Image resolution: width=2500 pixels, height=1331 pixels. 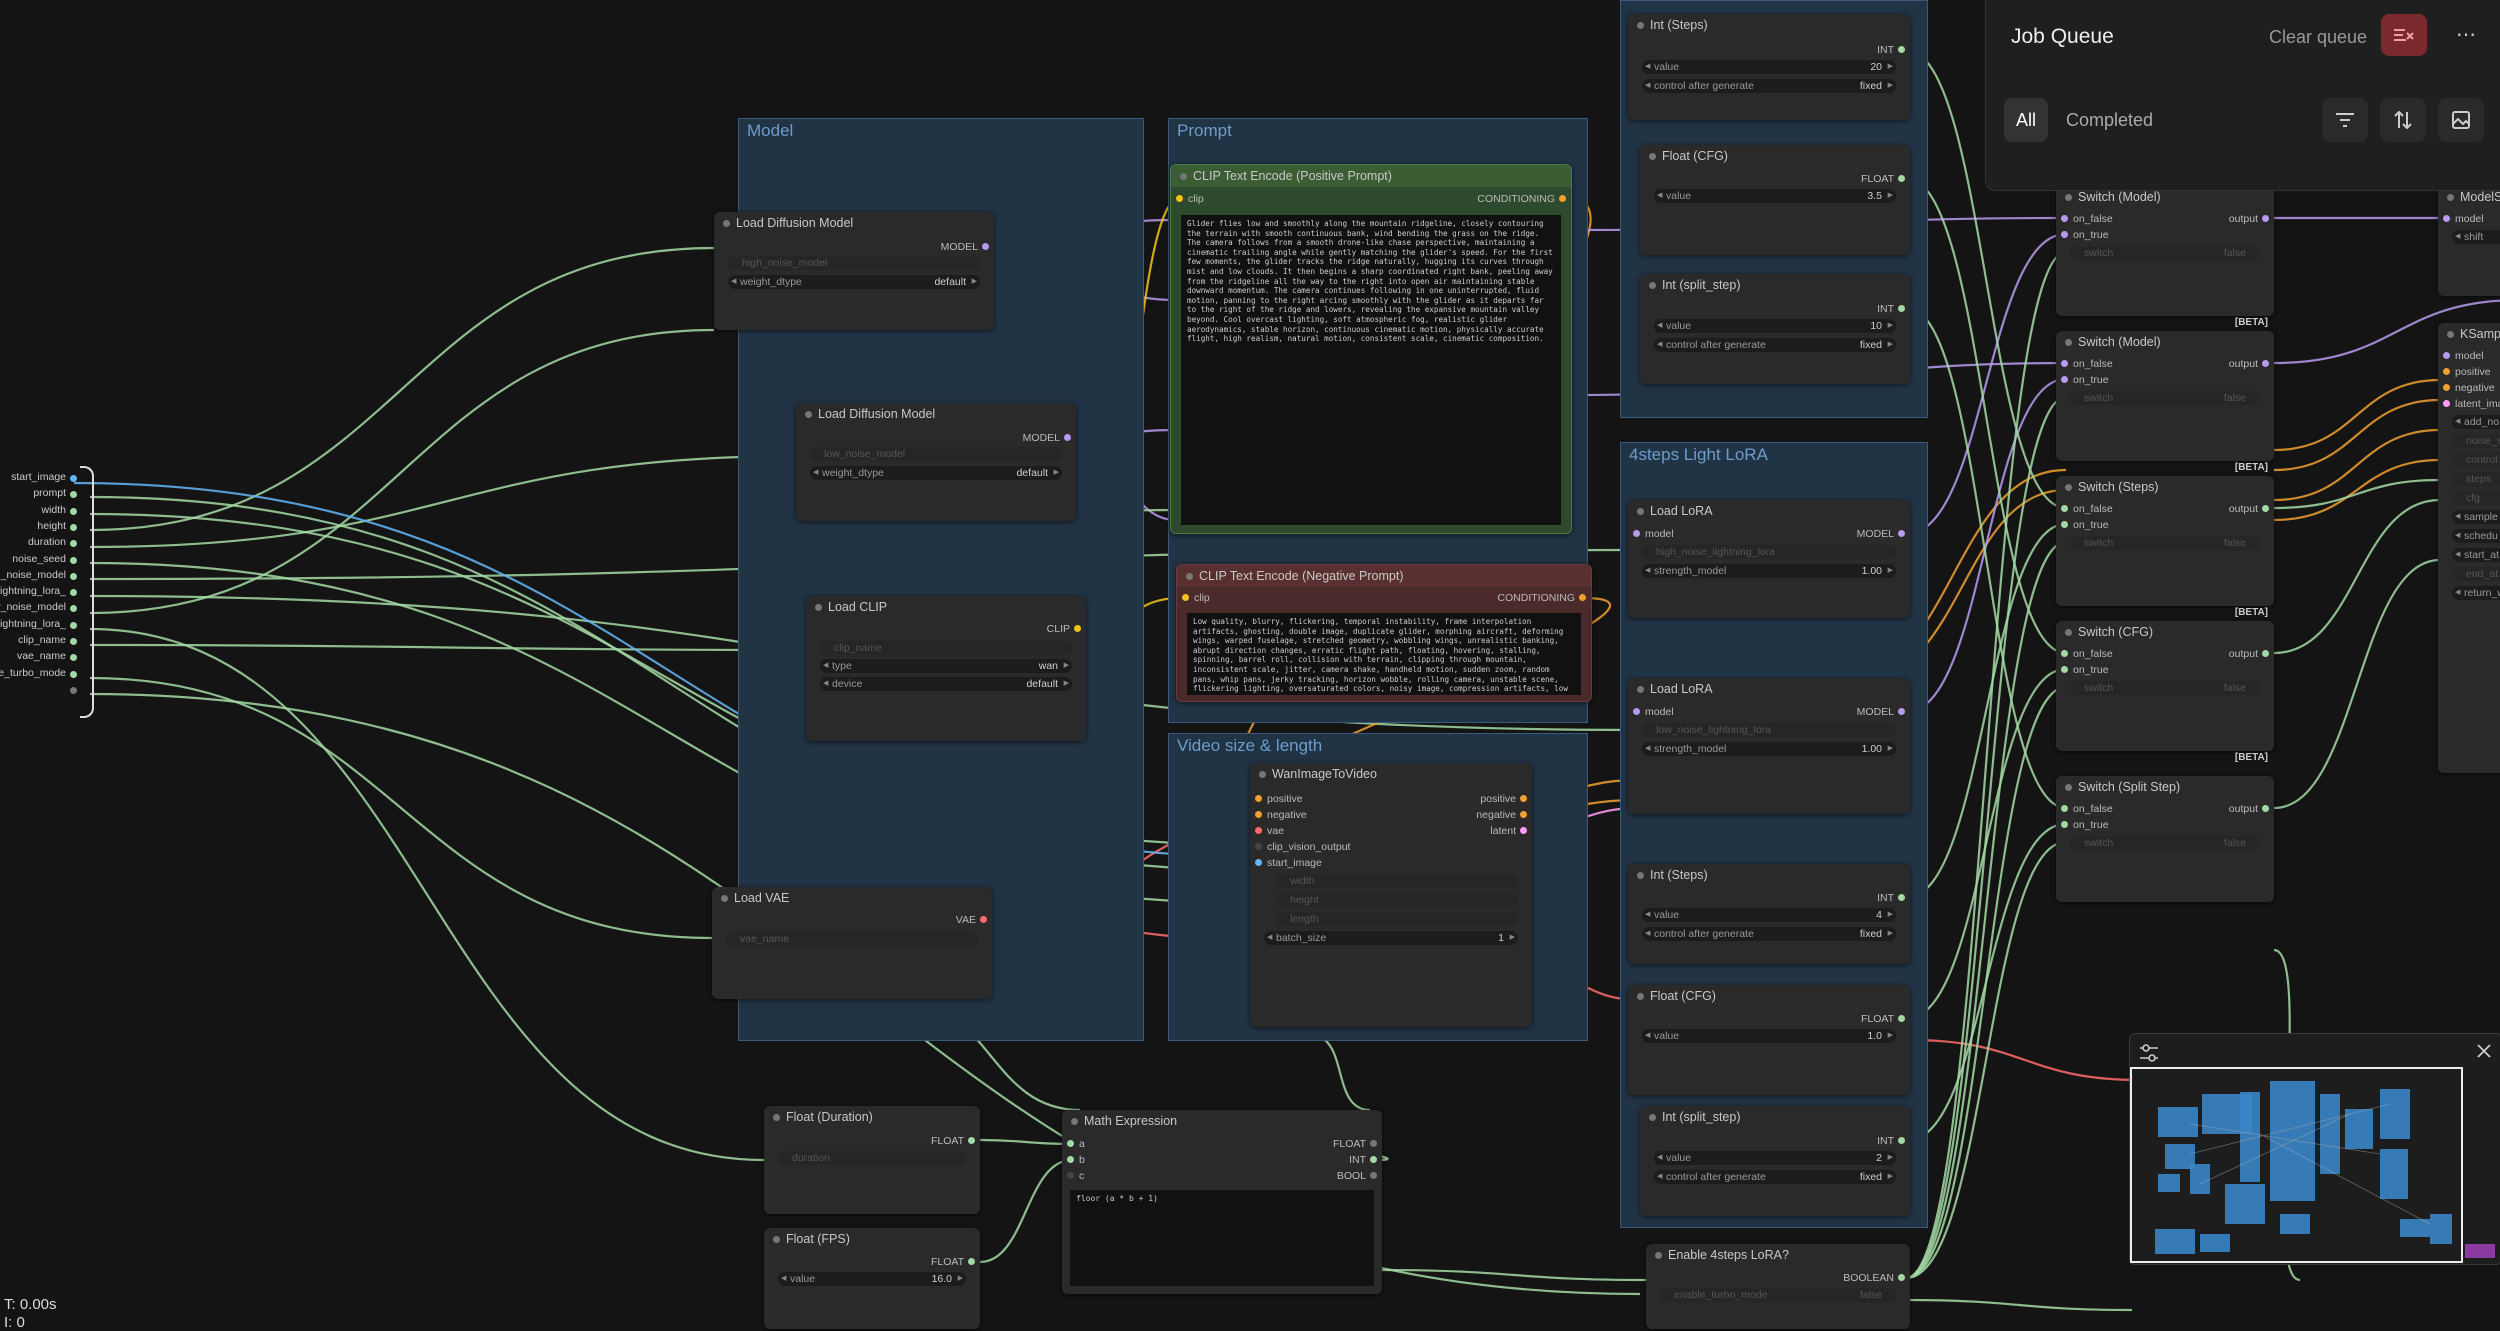 What do you see at coordinates (2466, 35) in the screenshot?
I see `more-button: ⋯` at bounding box center [2466, 35].